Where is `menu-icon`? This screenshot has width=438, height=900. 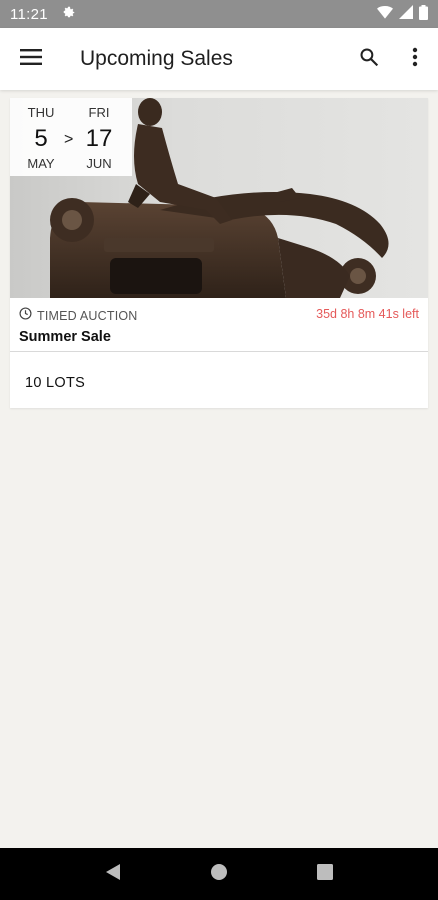
menu-icon is located at coordinates (31, 59).